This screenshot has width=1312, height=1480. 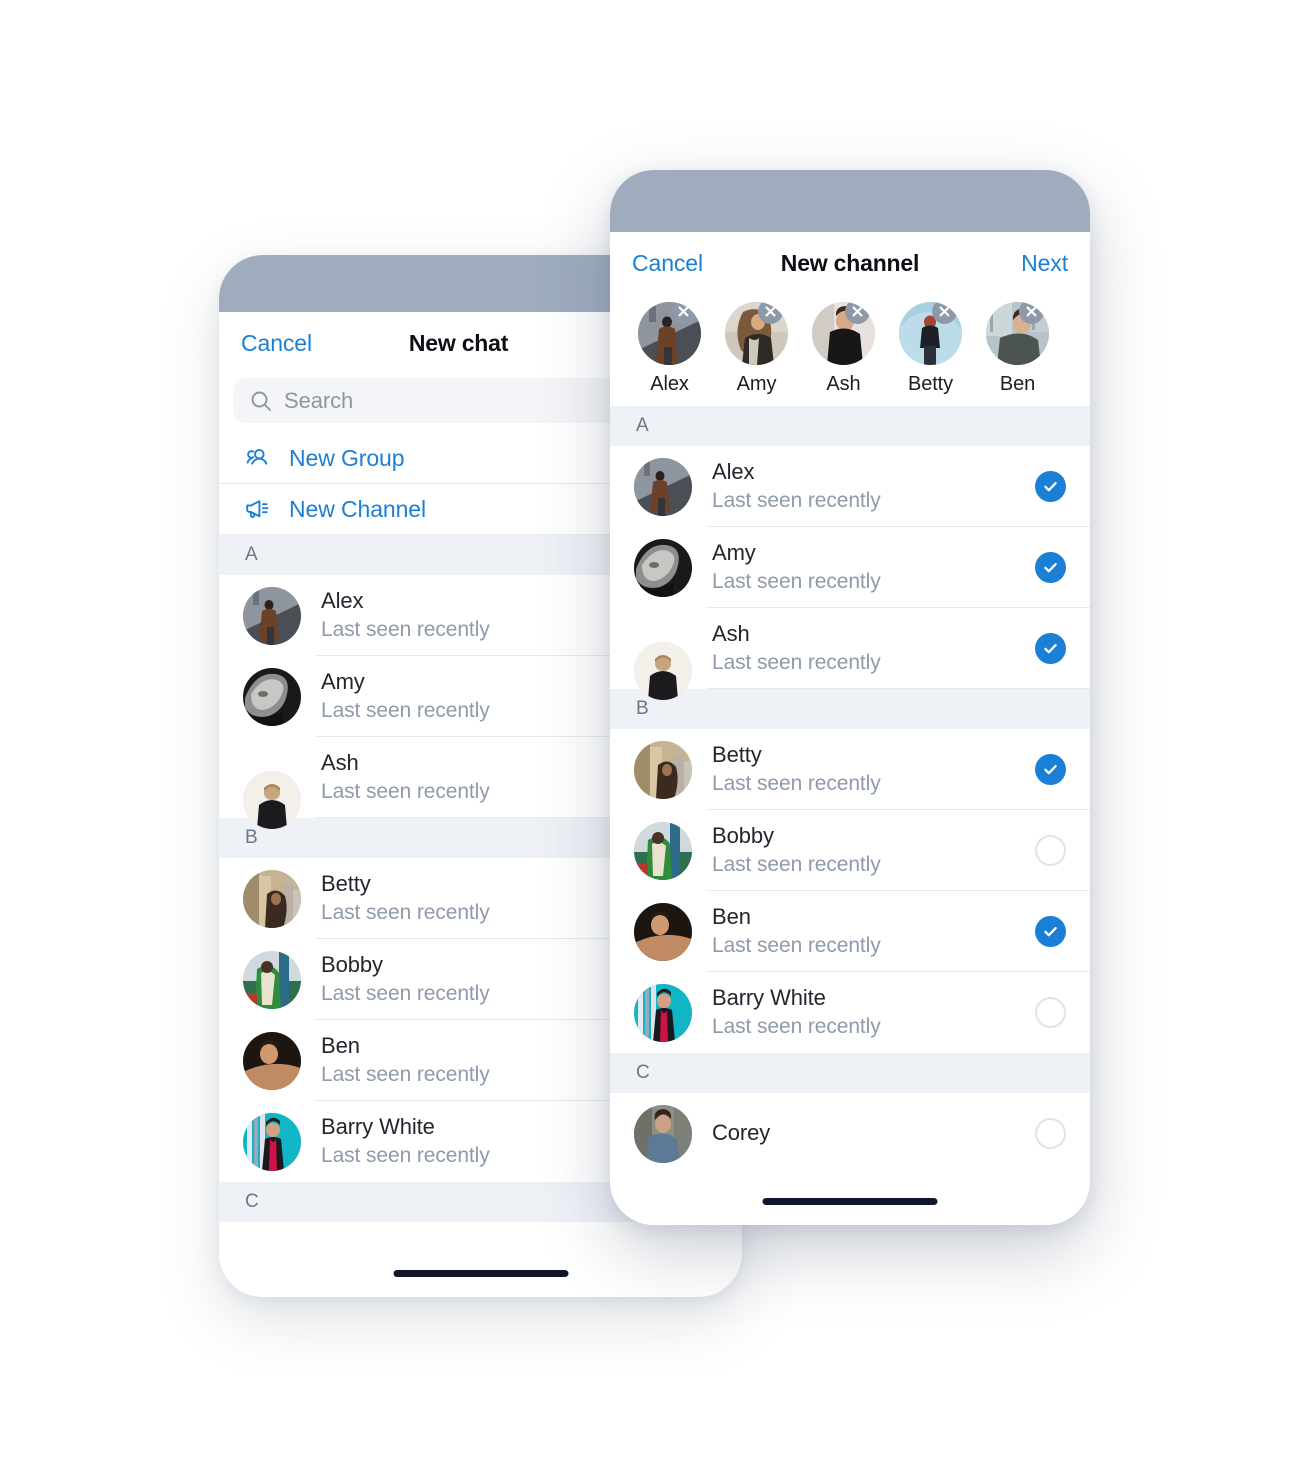 What do you see at coordinates (737, 754) in the screenshot?
I see `contact-name: Betty` at bounding box center [737, 754].